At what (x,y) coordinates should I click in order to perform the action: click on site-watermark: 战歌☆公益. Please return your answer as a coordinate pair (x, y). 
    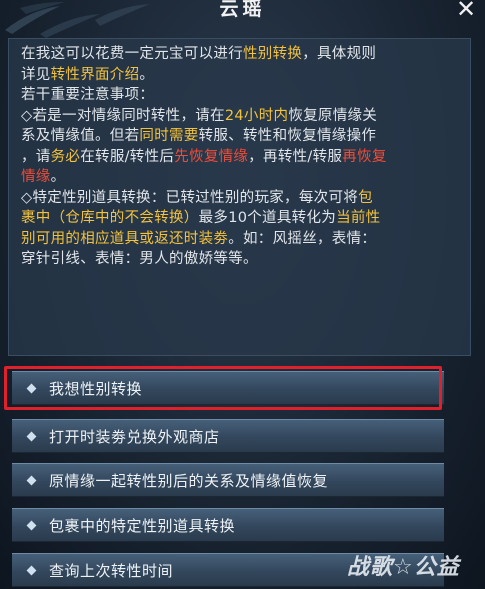
    Looking at the image, I should click on (412, 565).